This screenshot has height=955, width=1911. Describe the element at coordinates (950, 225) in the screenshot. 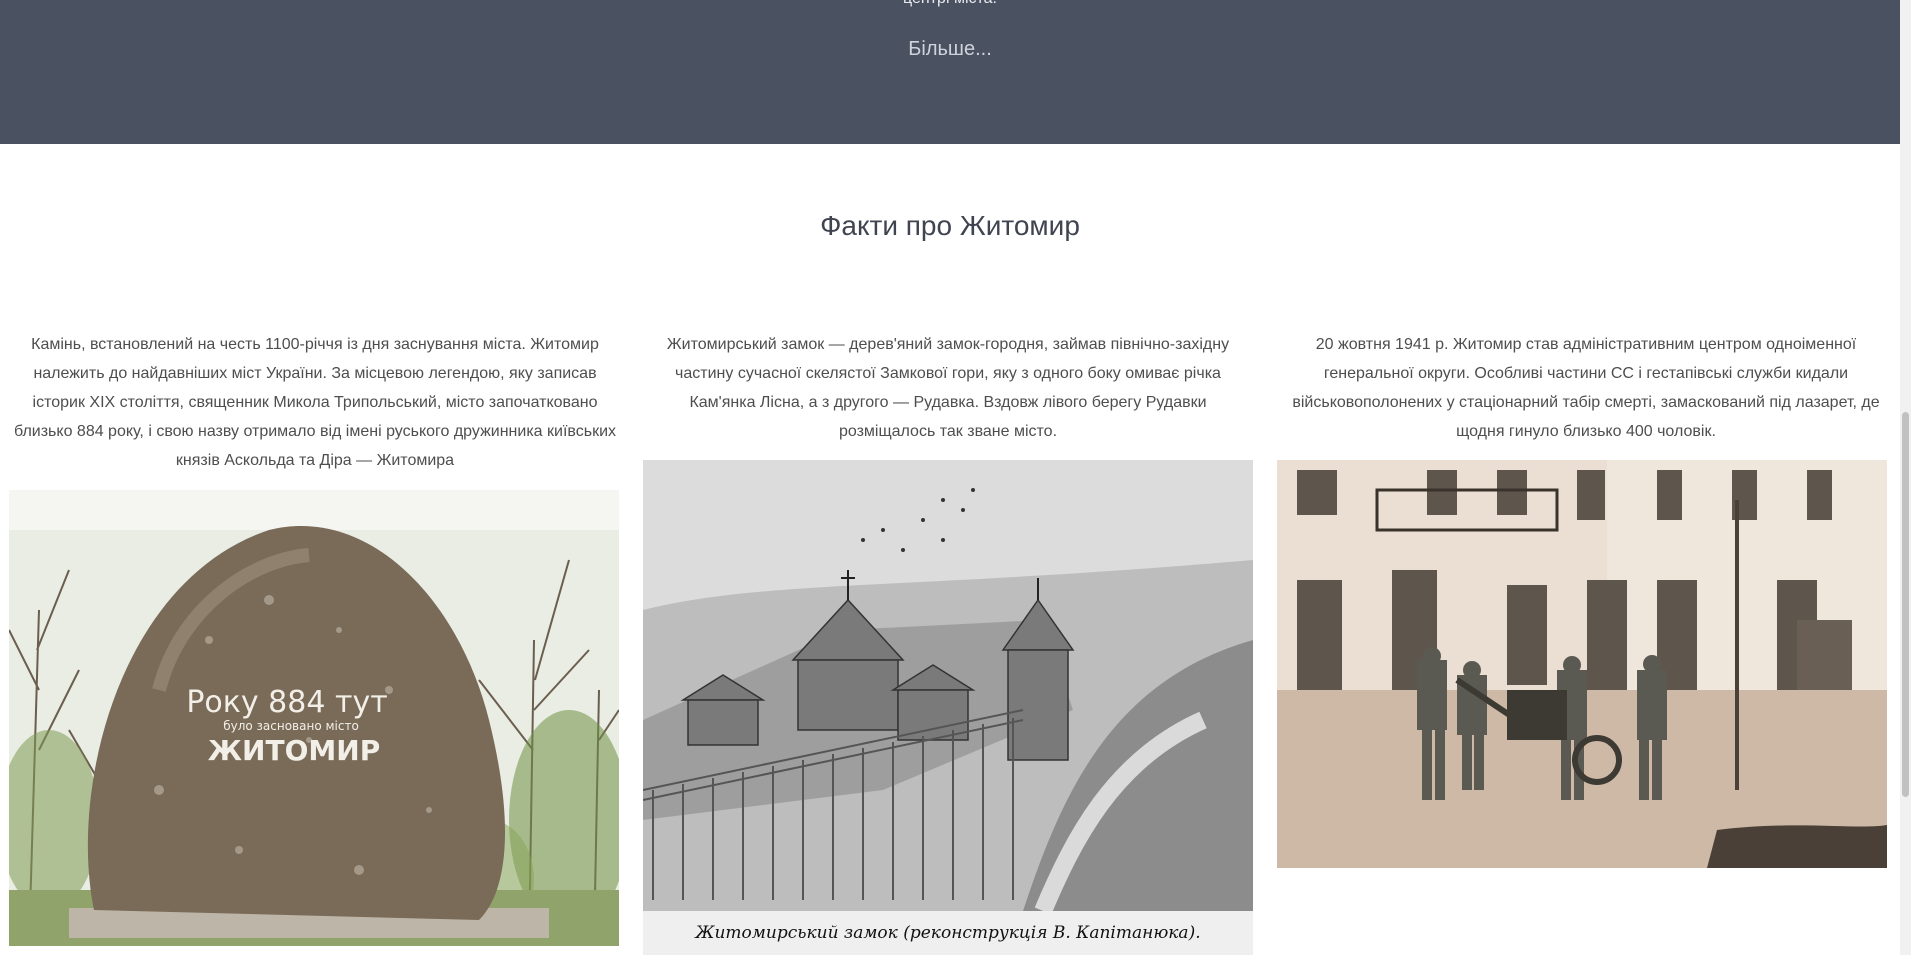

I see `facts-section-title: Факти про Житомир` at that location.